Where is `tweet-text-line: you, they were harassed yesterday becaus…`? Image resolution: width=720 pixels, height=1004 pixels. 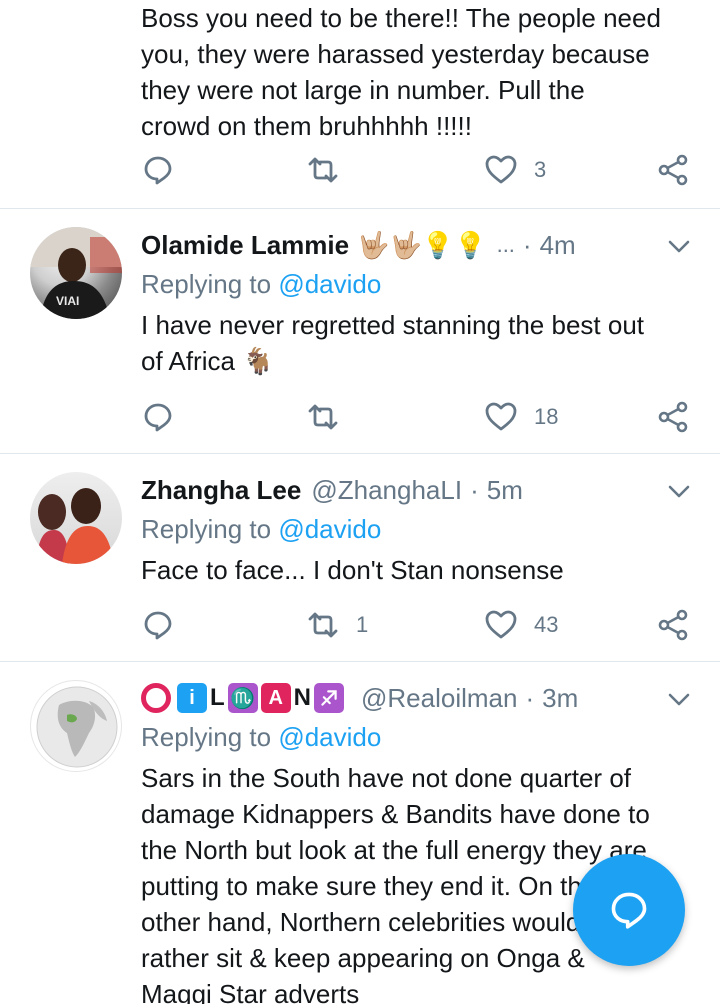
tweet-text-line: you, they were harassed yesterday becaus… is located at coordinates (395, 54).